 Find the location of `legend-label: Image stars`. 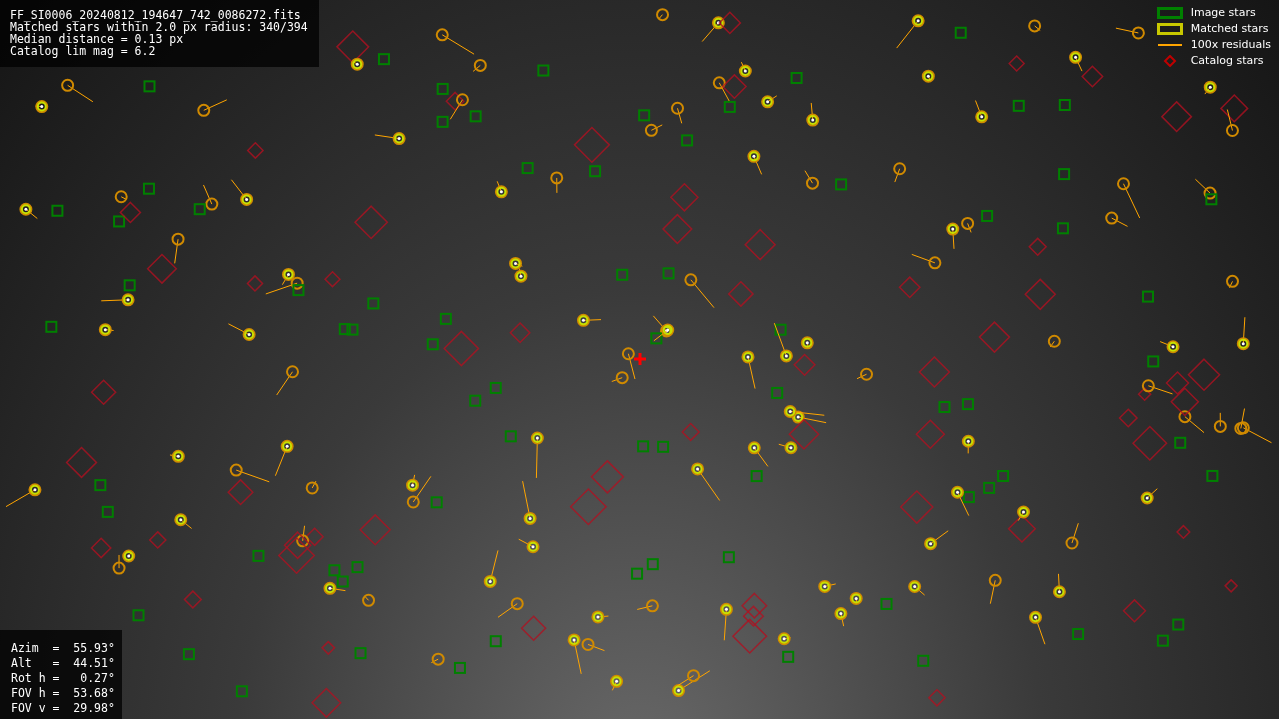

legend-label: Image stars is located at coordinates (1223, 12).